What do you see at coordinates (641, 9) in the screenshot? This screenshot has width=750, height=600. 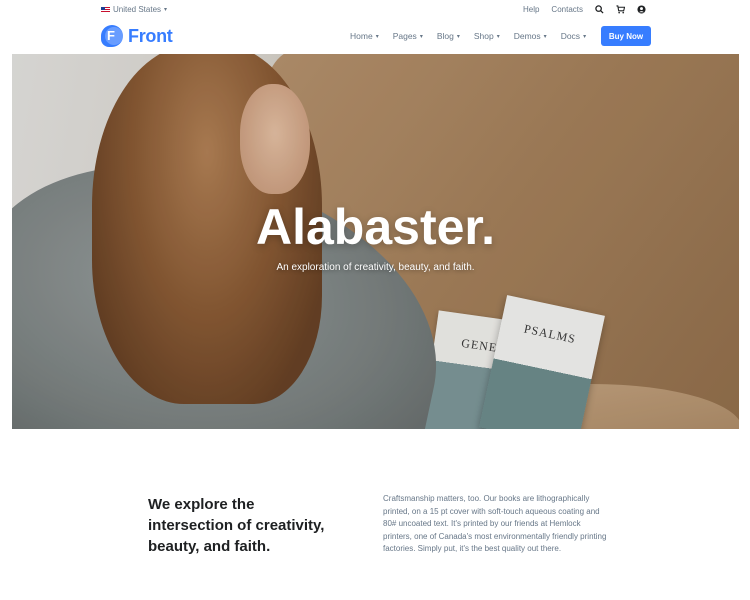 I see `user-icon` at bounding box center [641, 9].